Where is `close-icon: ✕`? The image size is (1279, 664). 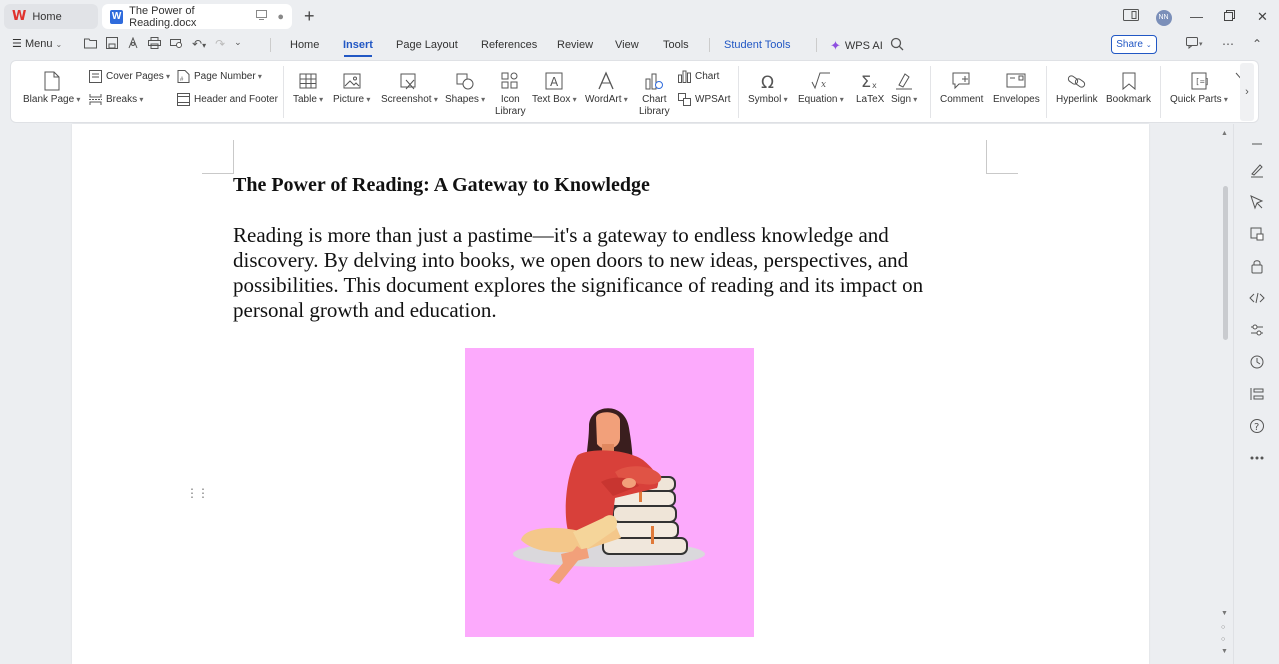 close-icon: ✕ is located at coordinates (1262, 17).